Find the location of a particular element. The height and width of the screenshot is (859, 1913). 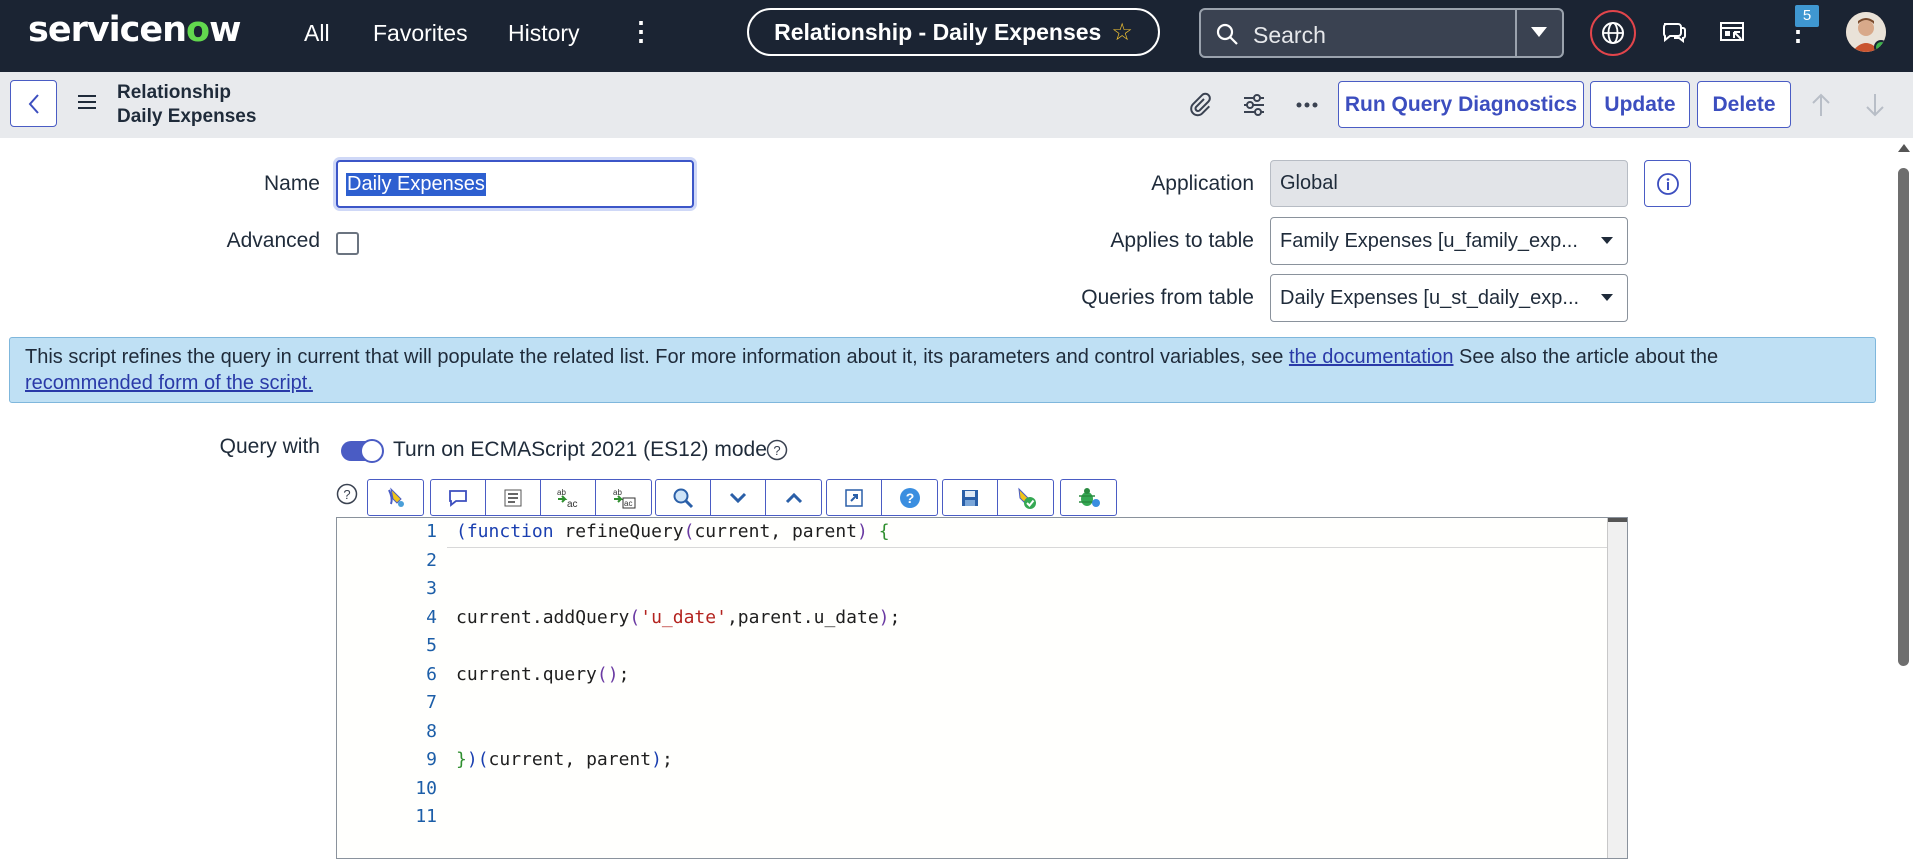

run-query-diagnostics-button: Run Query Diagnostics is located at coordinates (1461, 104).